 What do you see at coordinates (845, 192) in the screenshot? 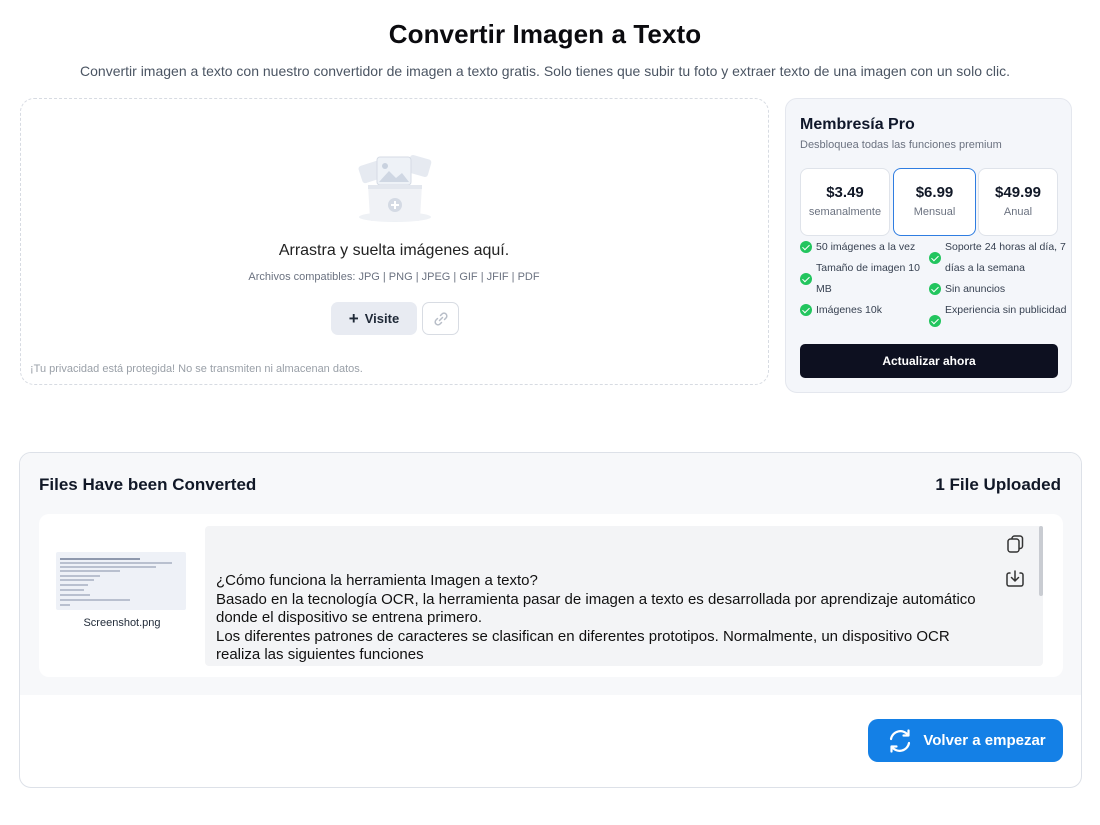
I see `plan-price: $3.49` at bounding box center [845, 192].